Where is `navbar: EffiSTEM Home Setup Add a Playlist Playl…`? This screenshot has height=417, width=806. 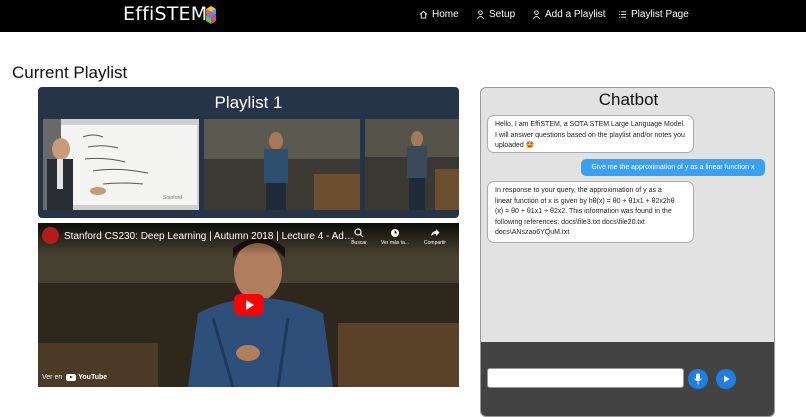 navbar: EffiSTEM Home Setup Add a Playlist Playl… is located at coordinates (403, 16).